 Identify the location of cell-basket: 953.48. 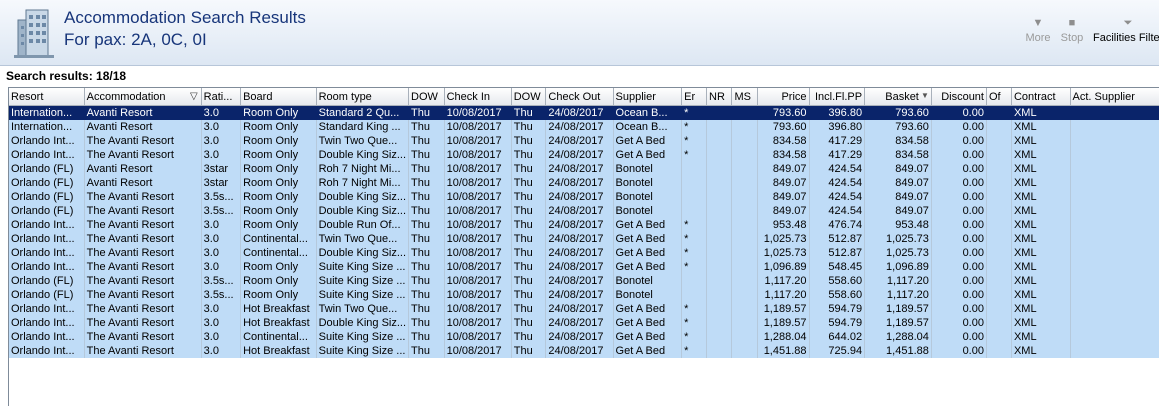
(898, 225).